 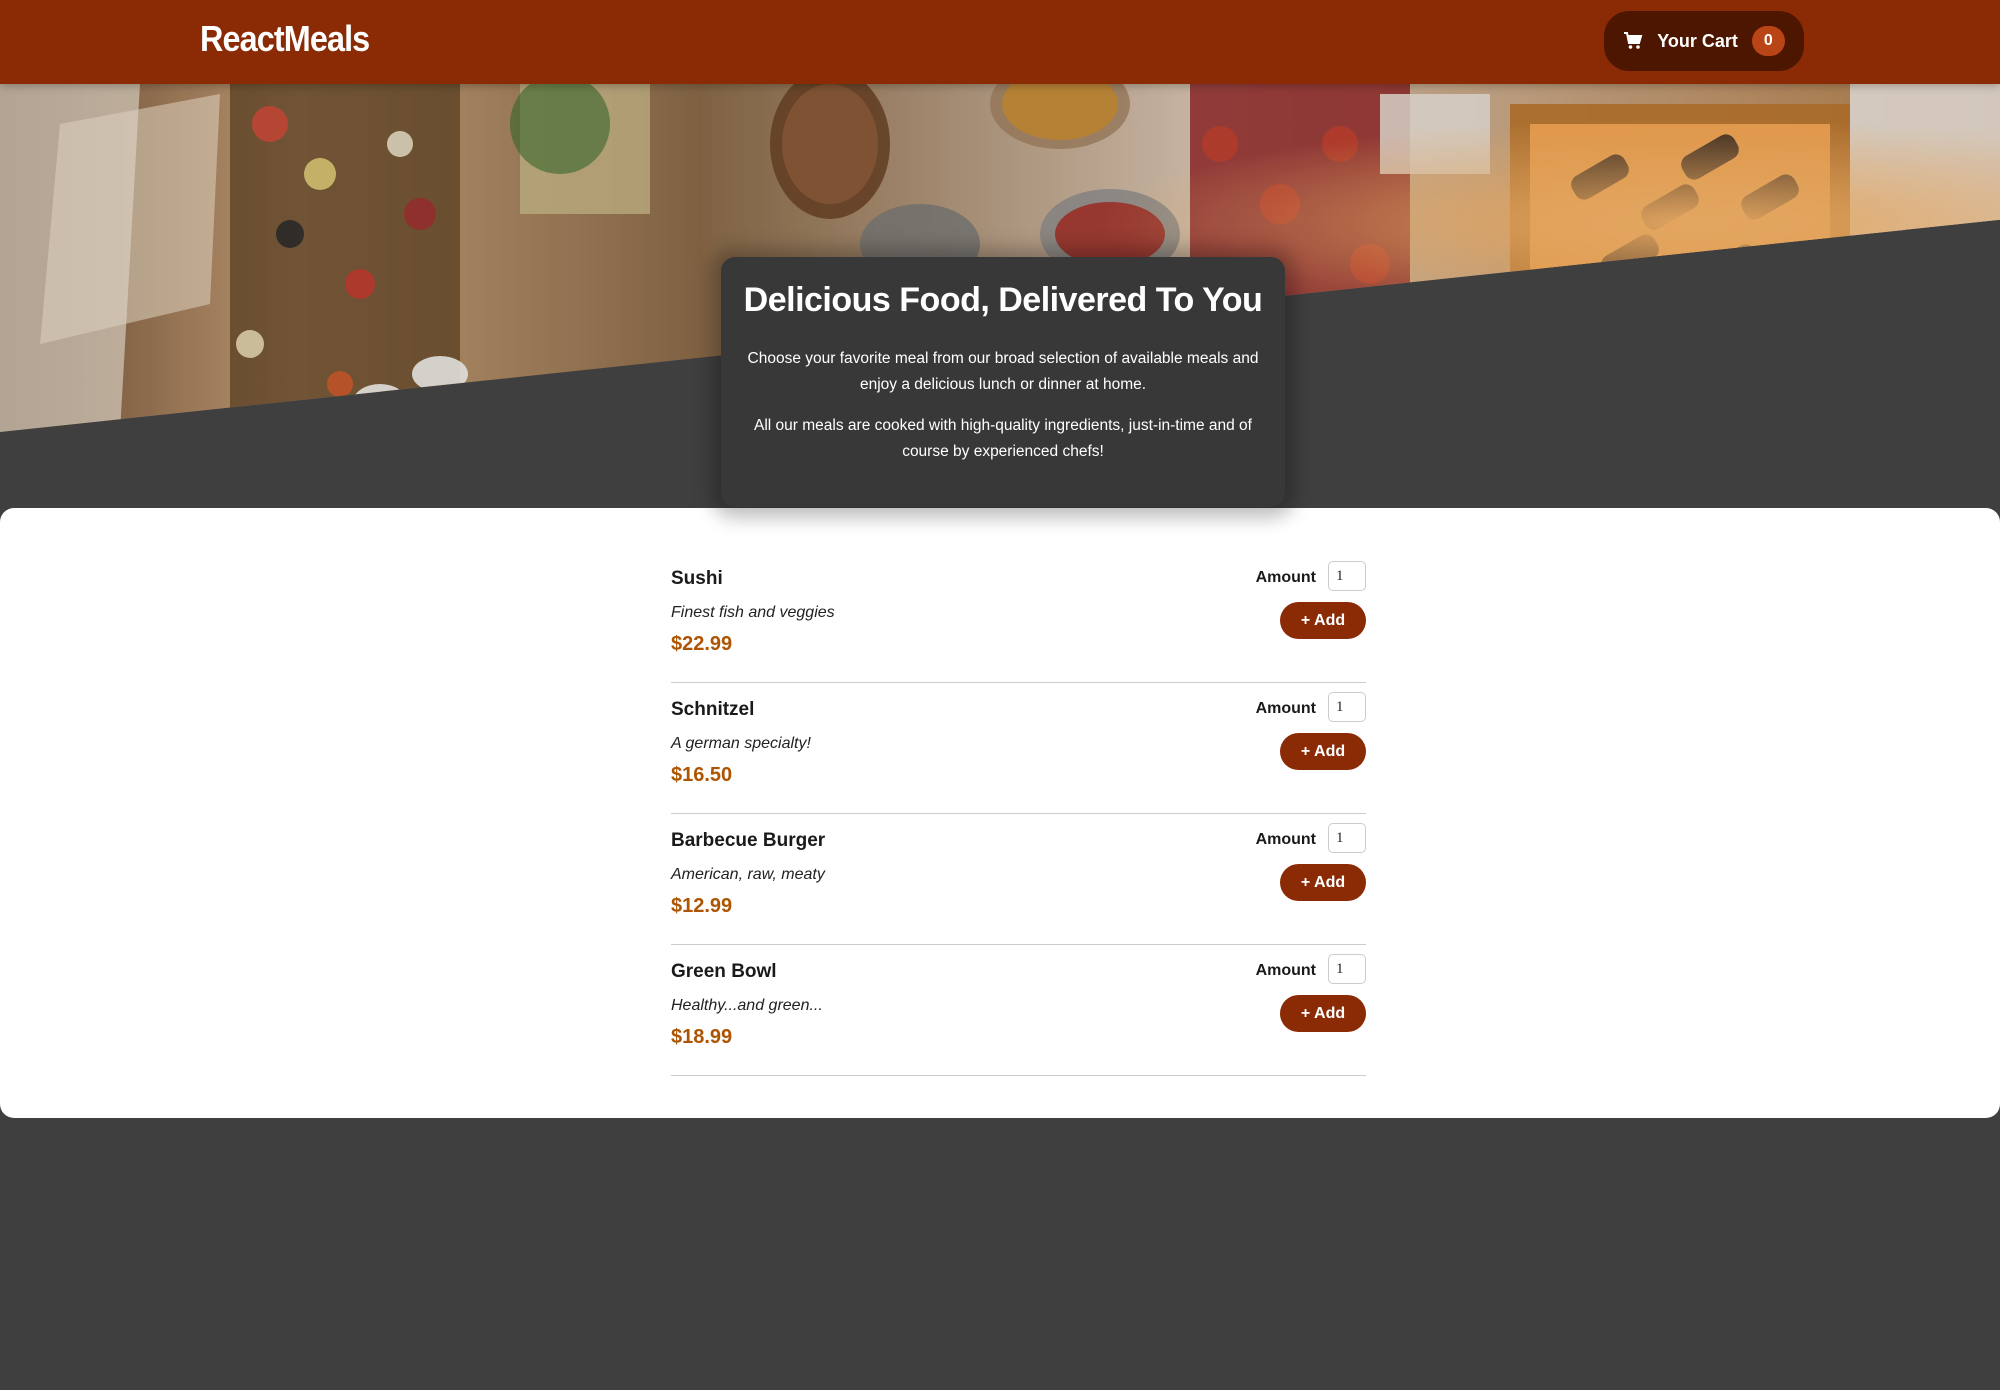 What do you see at coordinates (748, 874) in the screenshot?
I see `meal-description: American, raw, meaty` at bounding box center [748, 874].